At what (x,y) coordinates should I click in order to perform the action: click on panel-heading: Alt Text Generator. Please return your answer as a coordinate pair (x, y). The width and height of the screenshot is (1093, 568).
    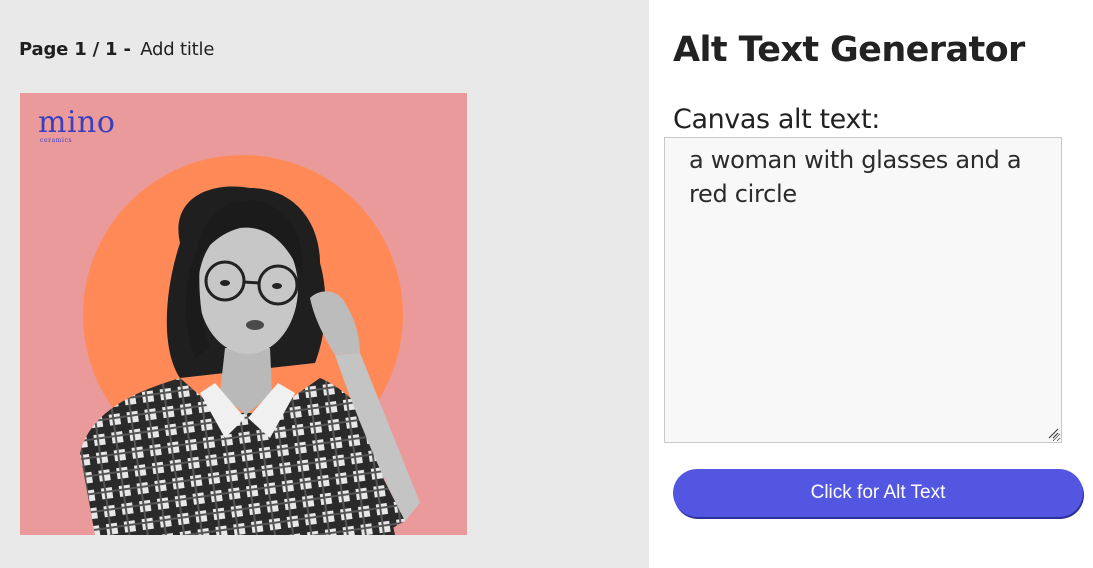
    Looking at the image, I should click on (849, 50).